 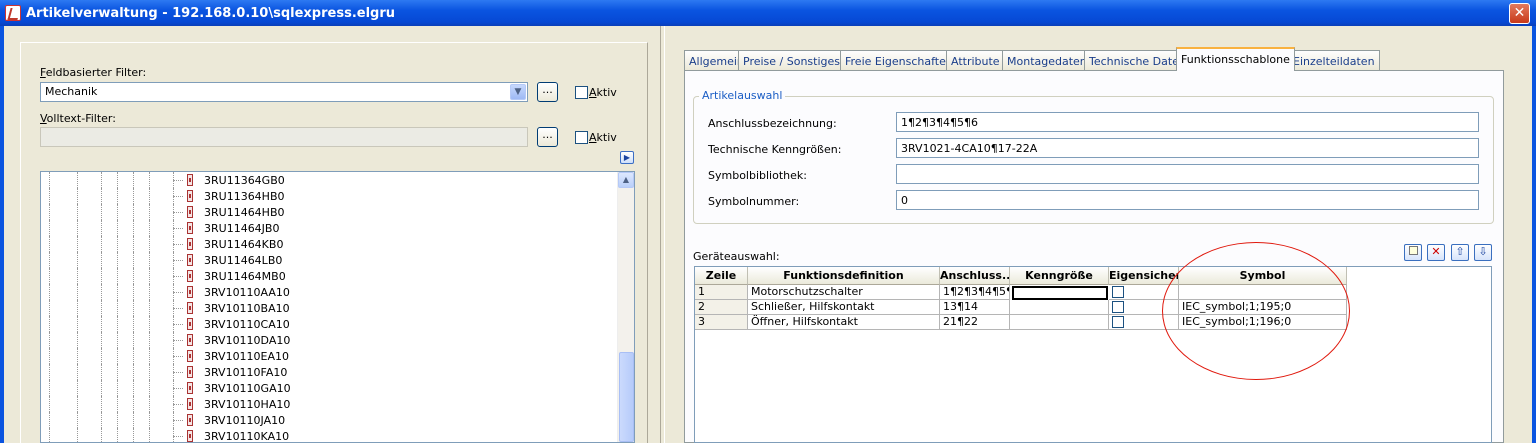 I want to click on row-3-zeile: 3, so click(x=721, y=322).